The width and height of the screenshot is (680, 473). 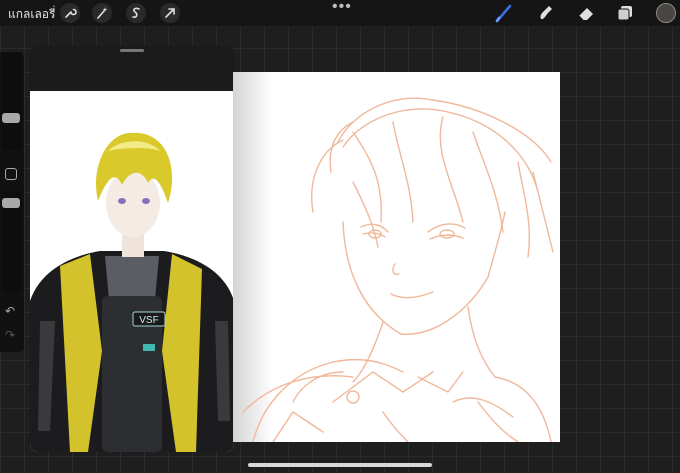 What do you see at coordinates (136, 13) in the screenshot?
I see `selection-s-icon` at bounding box center [136, 13].